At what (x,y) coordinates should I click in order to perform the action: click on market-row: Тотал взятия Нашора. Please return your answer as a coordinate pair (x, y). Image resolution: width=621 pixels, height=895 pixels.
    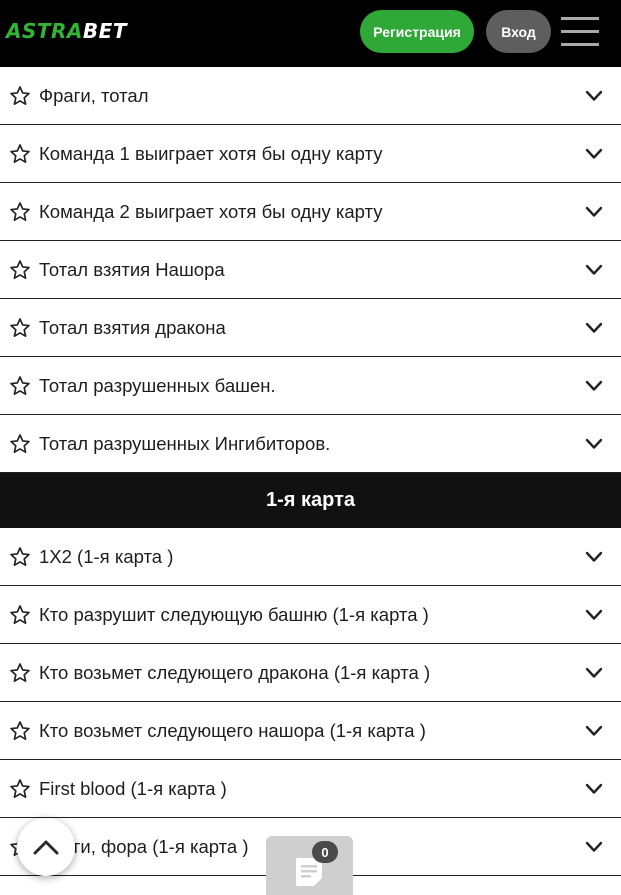
    Looking at the image, I should click on (310, 270).